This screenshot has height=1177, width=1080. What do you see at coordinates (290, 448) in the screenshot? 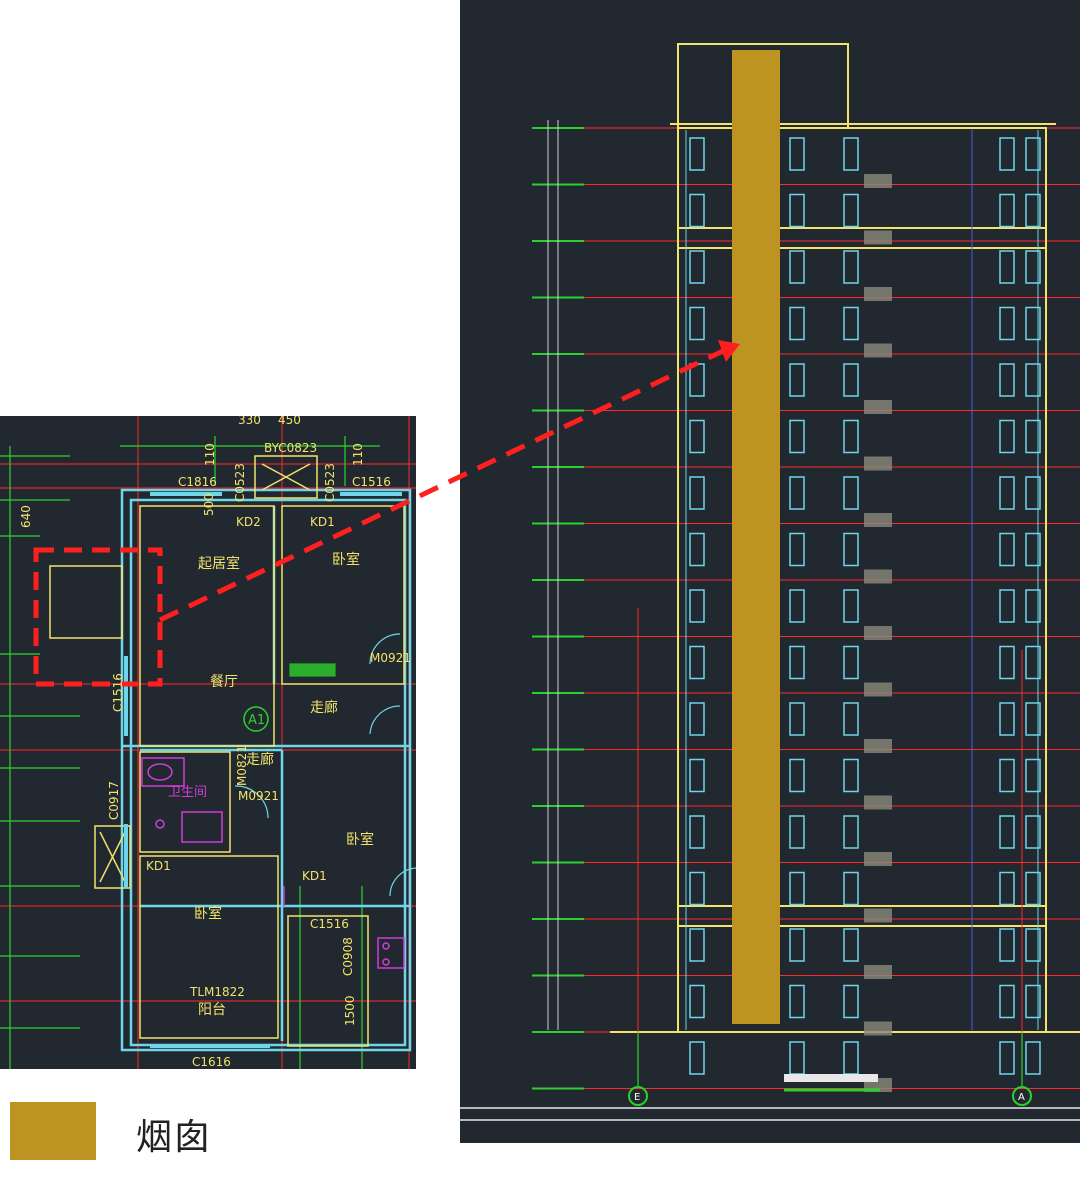
I see `window-byc0823: BYC0823` at bounding box center [290, 448].